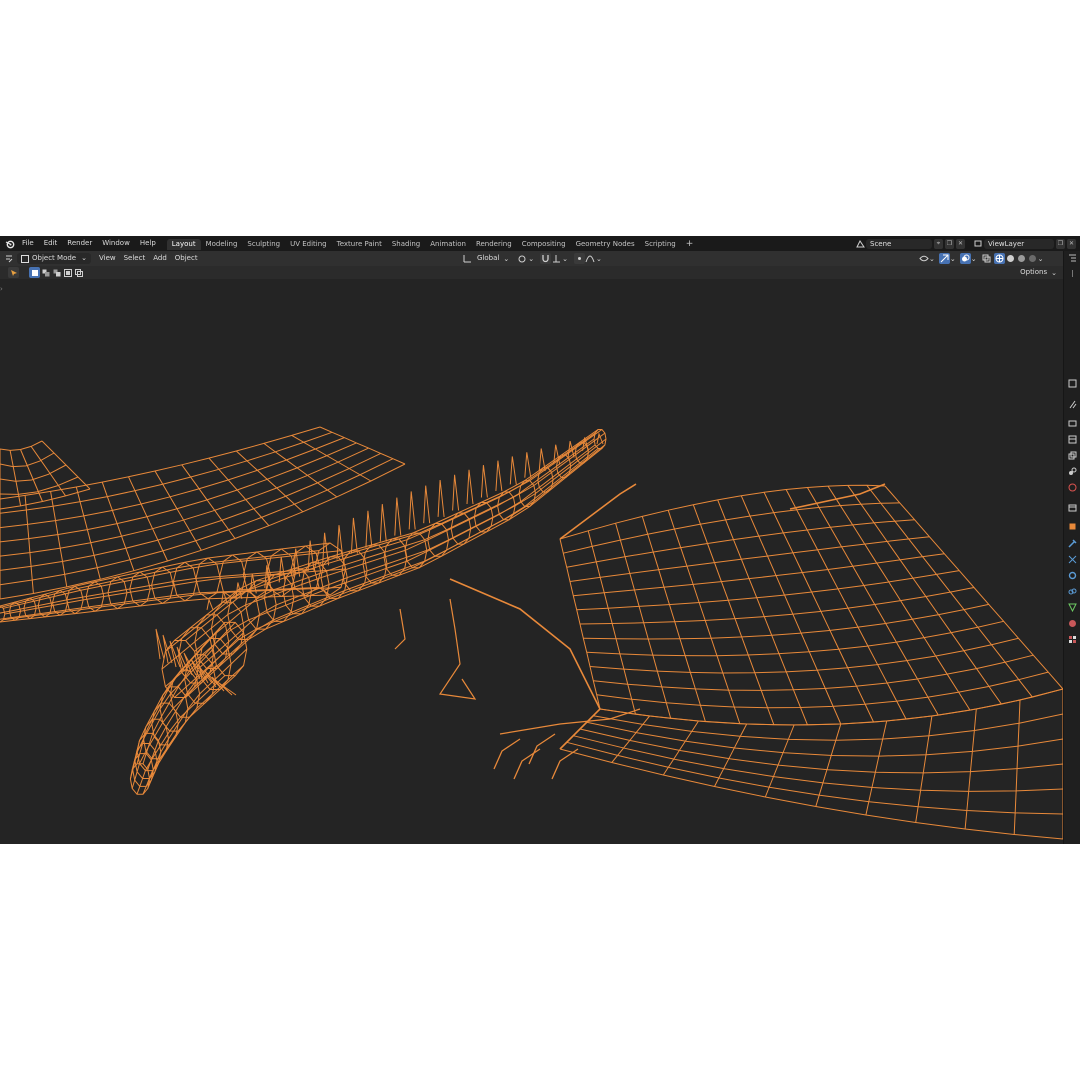 The width and height of the screenshot is (1080, 1080). Describe the element at coordinates (160, 258) in the screenshot. I see `menu-add: Add` at that location.